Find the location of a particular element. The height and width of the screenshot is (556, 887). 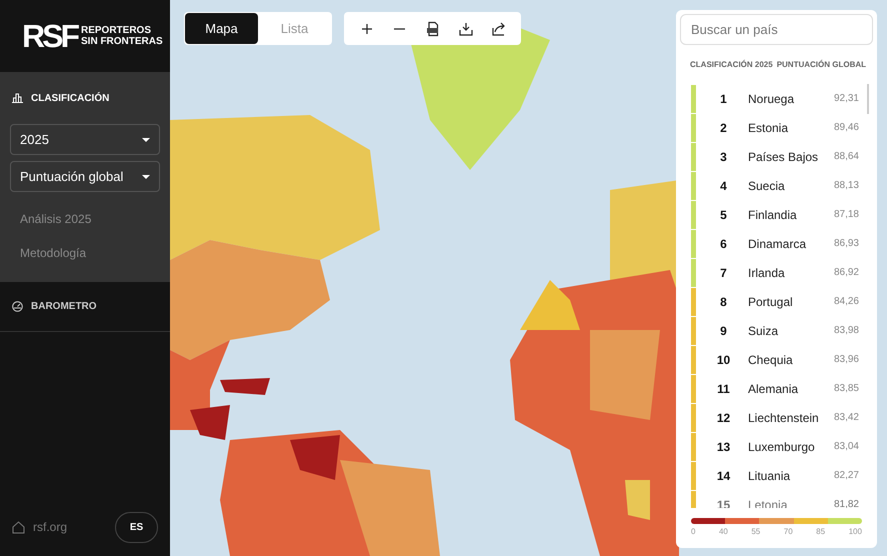

column-header: PUNTUACIÓN GLOBAL is located at coordinates (821, 65).